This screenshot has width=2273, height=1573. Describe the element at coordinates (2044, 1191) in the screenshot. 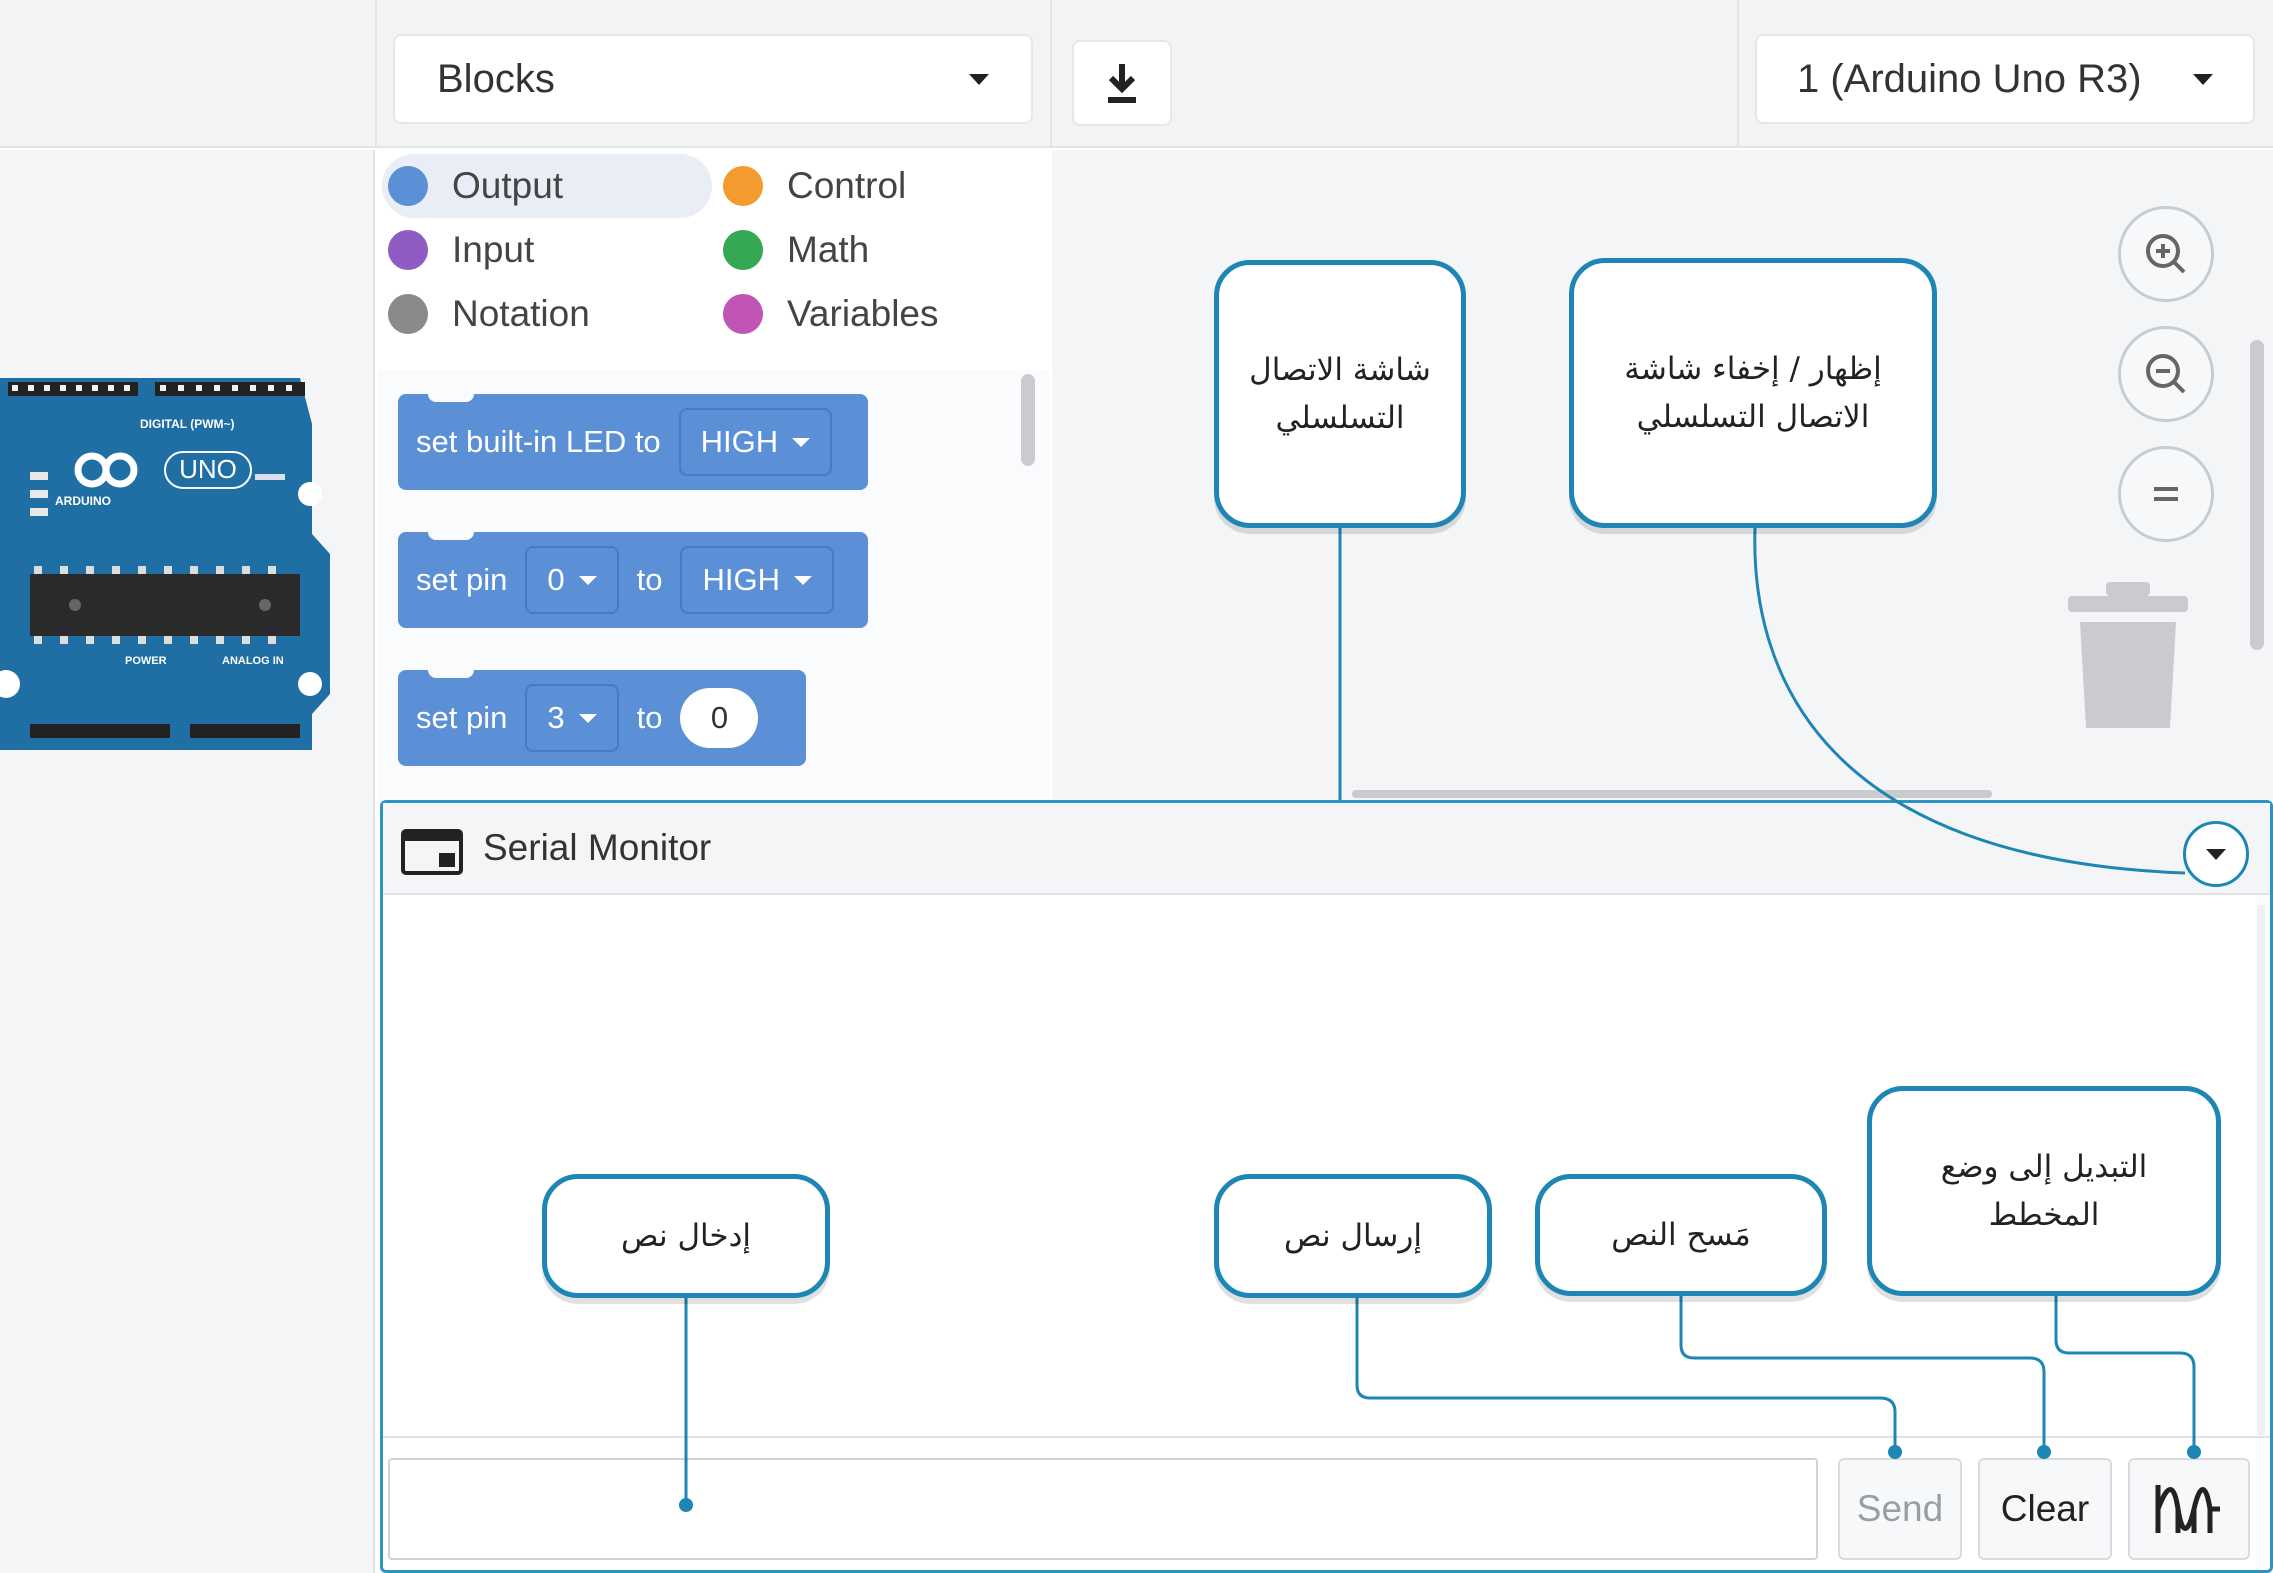

I see `callout-switch-plot: التبديل إلى وضع المخطط` at that location.